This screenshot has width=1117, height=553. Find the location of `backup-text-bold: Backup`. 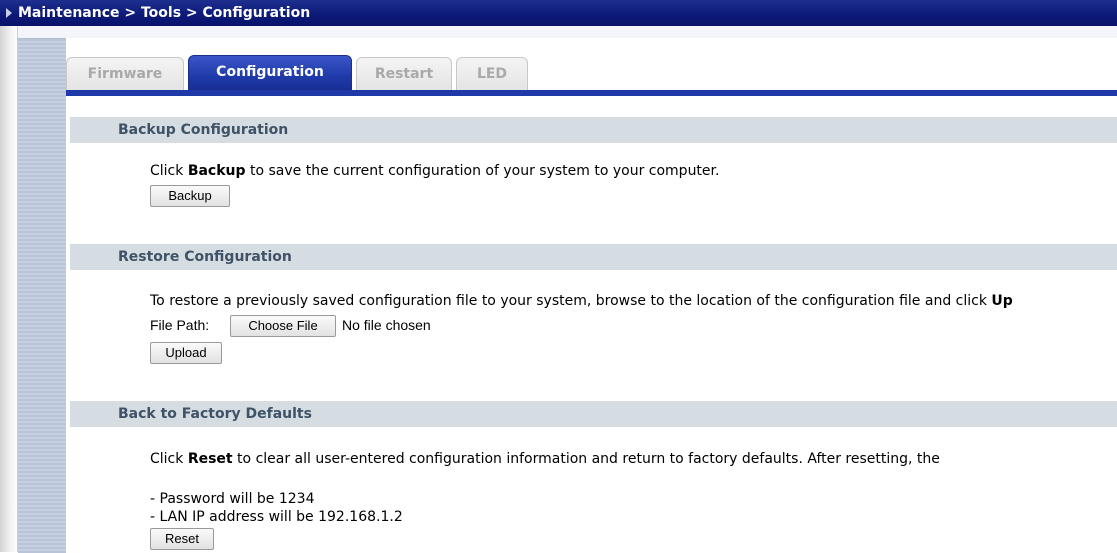

backup-text-bold: Backup is located at coordinates (216, 171).